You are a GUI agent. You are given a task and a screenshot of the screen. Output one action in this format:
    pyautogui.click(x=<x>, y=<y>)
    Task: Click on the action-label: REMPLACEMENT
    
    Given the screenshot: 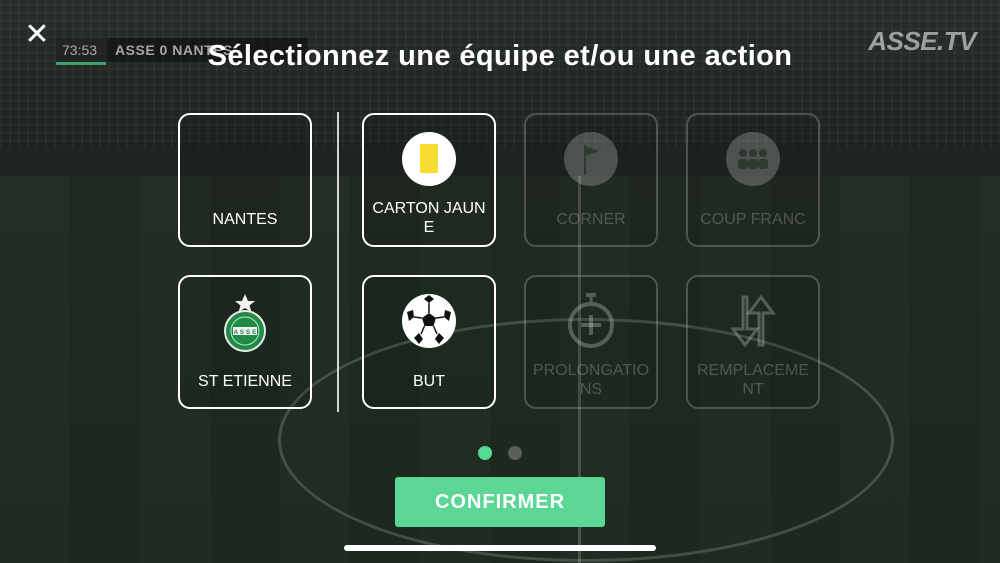 What is the action you would take?
    pyautogui.click(x=753, y=380)
    